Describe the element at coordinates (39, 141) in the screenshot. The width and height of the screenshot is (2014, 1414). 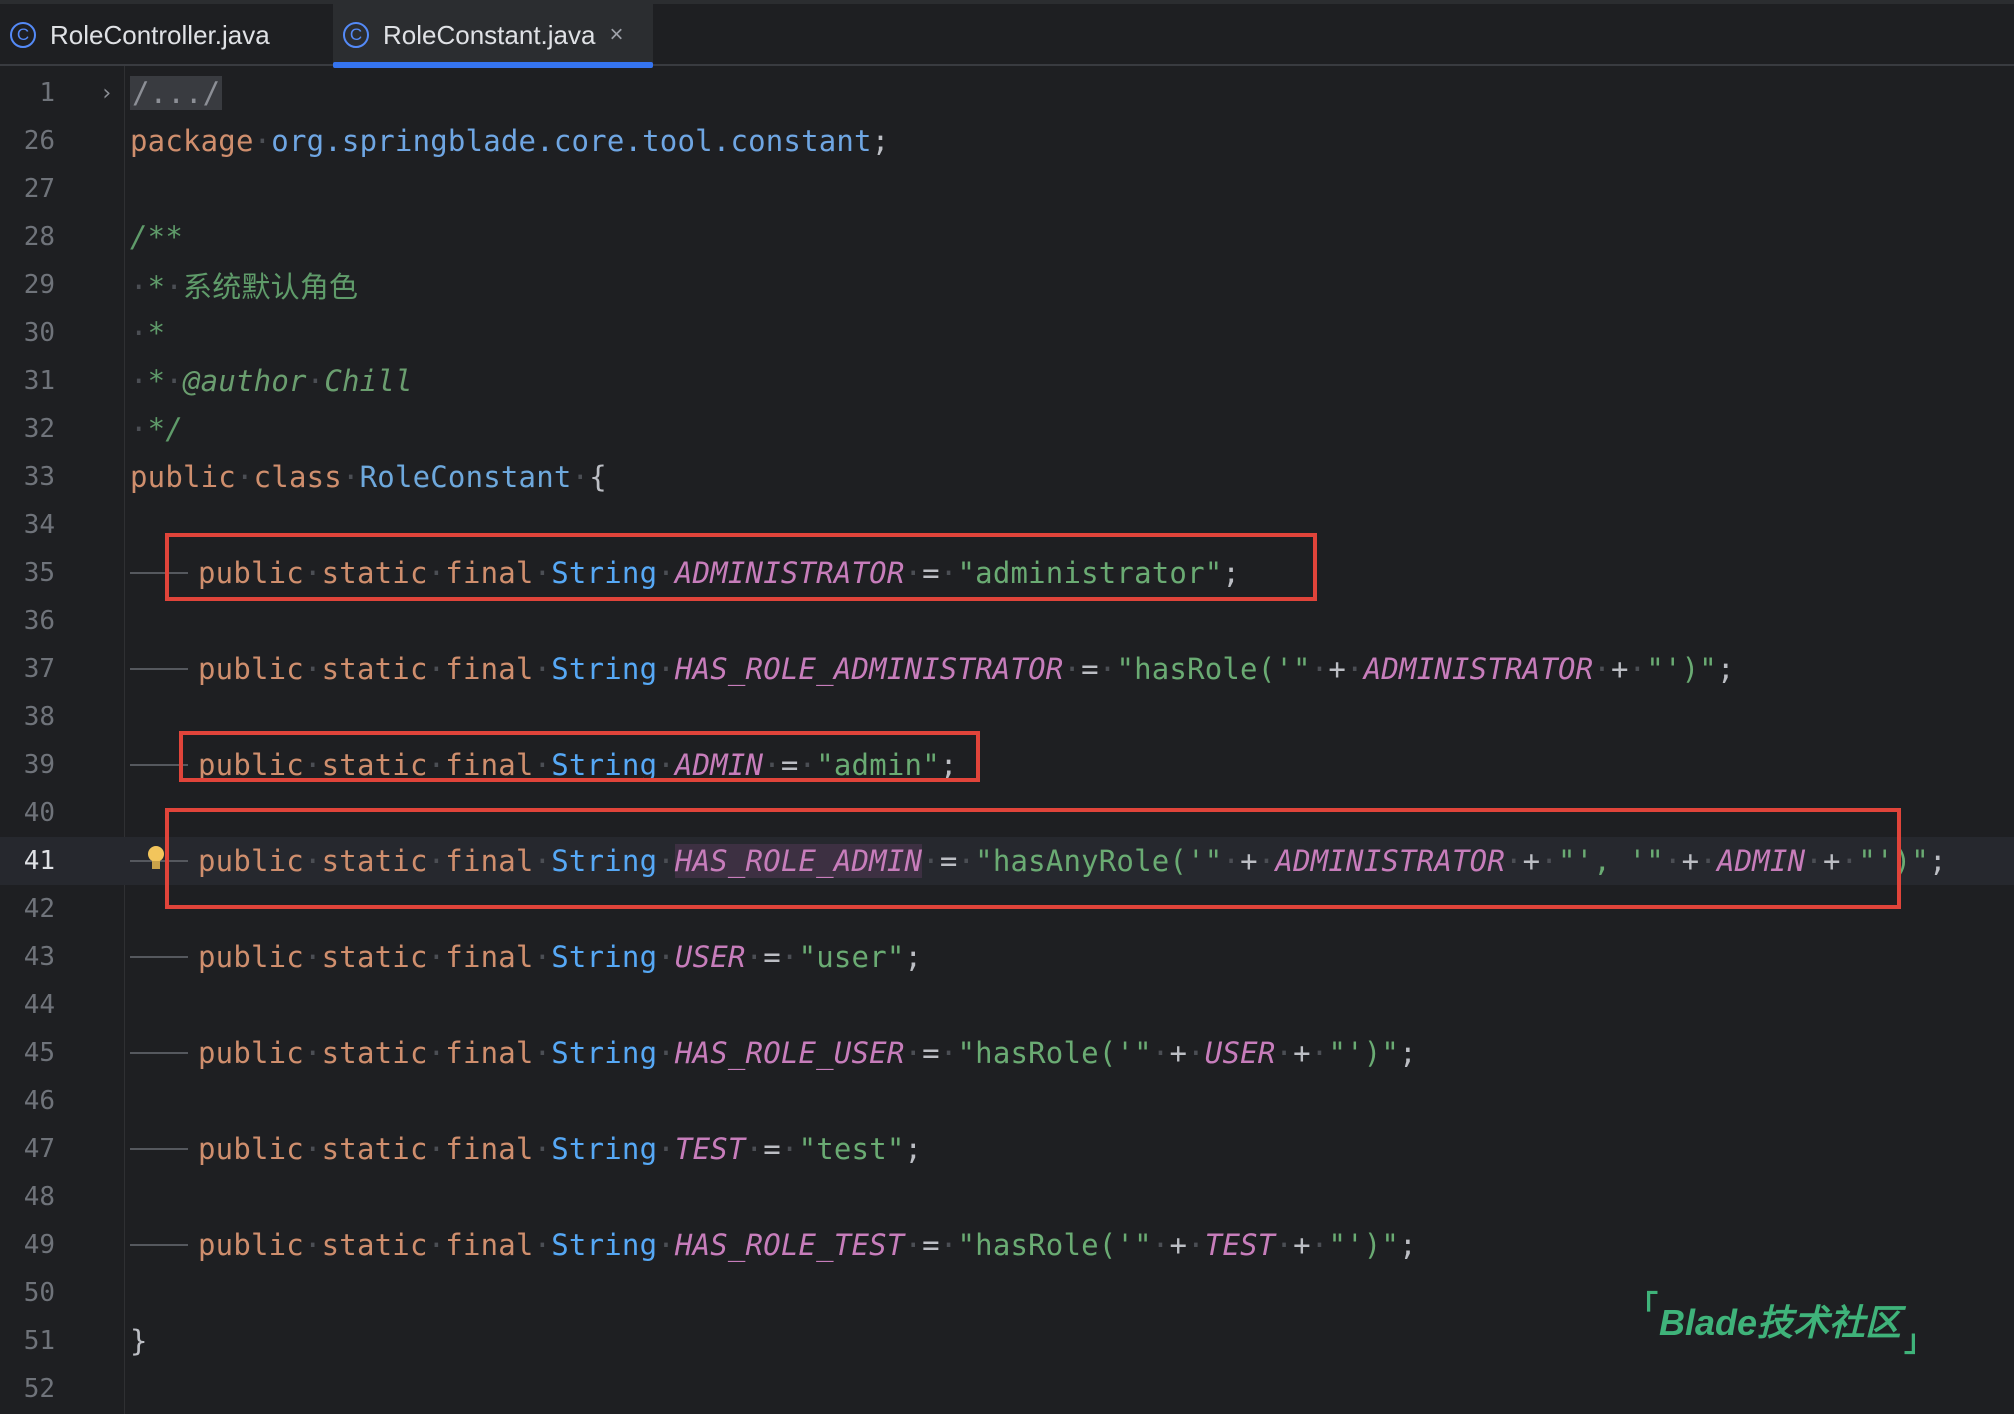
I see `line-number: 26` at that location.